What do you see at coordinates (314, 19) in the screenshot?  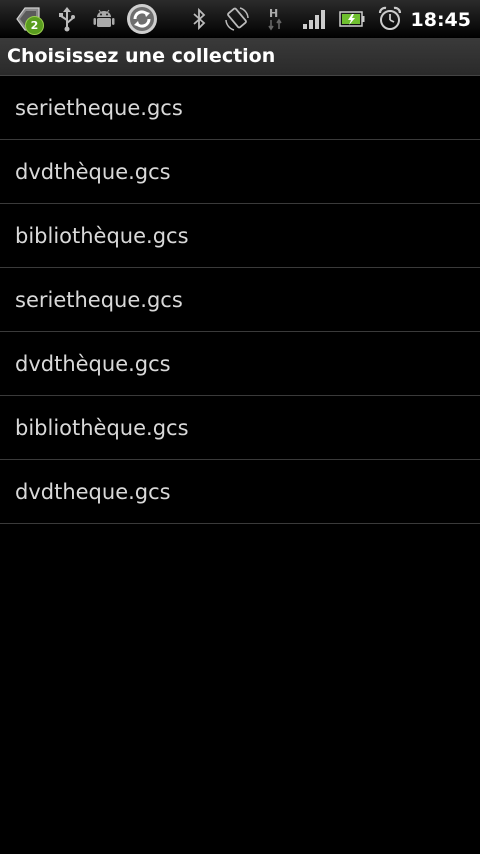 I see `signal-icon` at bounding box center [314, 19].